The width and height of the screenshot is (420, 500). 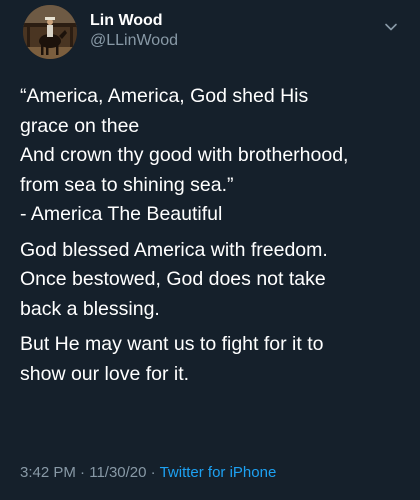 I want to click on tweet-source-link: Twitter for iPhone, so click(x=218, y=472).